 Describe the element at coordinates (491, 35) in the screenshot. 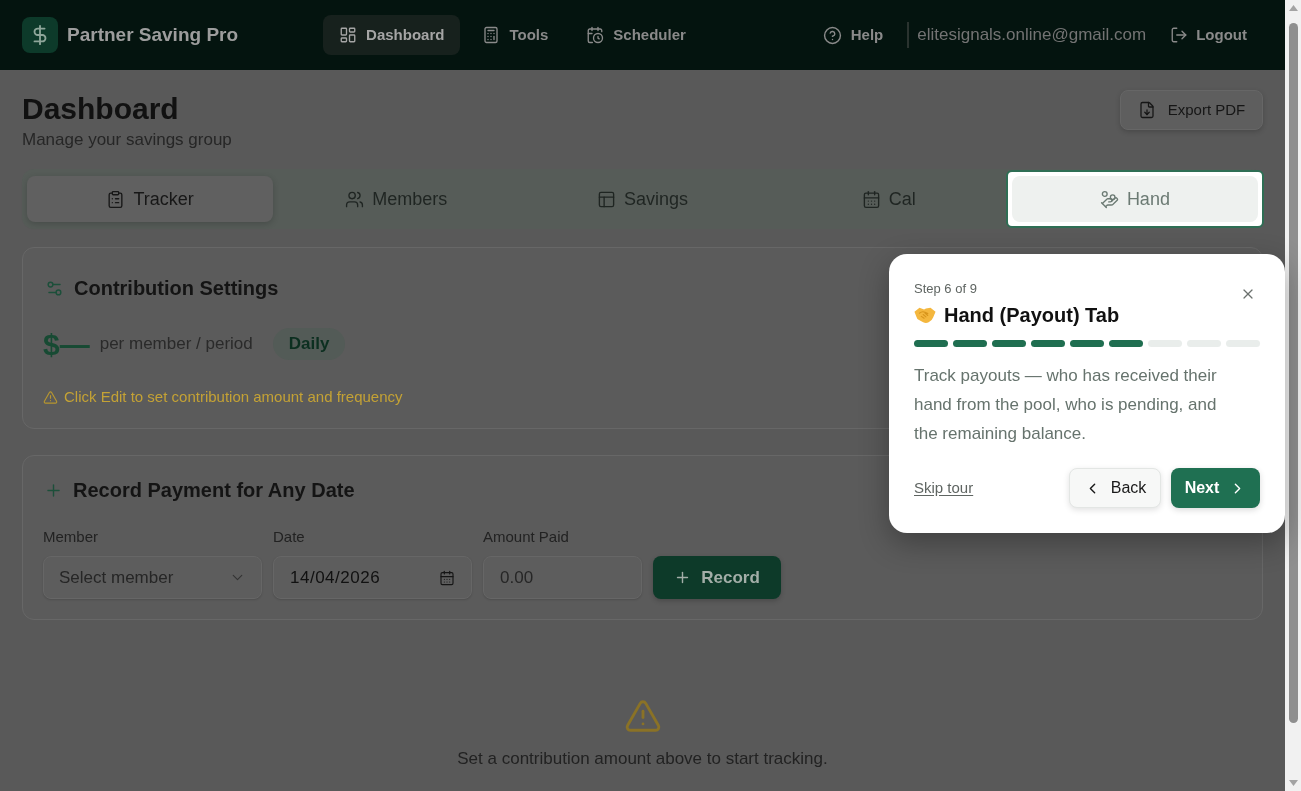

I see `calculator-icon` at that location.